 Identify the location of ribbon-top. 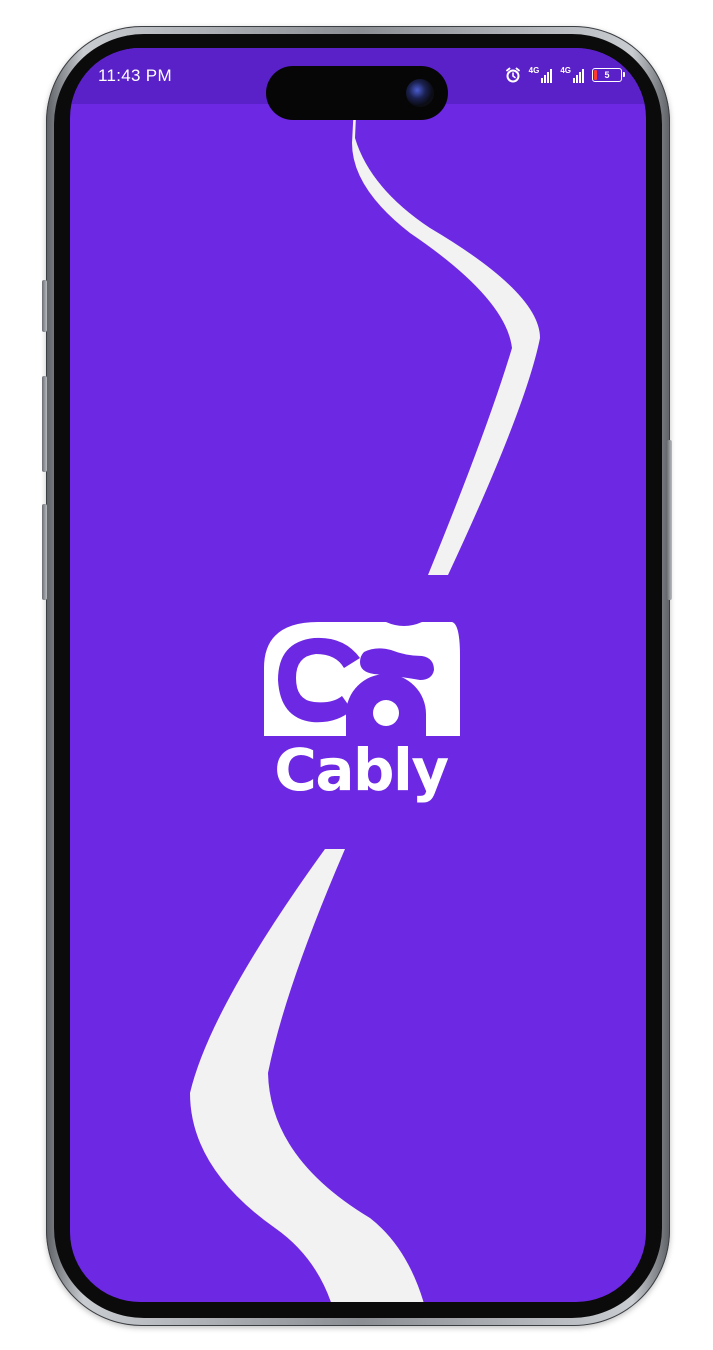
(446, 311).